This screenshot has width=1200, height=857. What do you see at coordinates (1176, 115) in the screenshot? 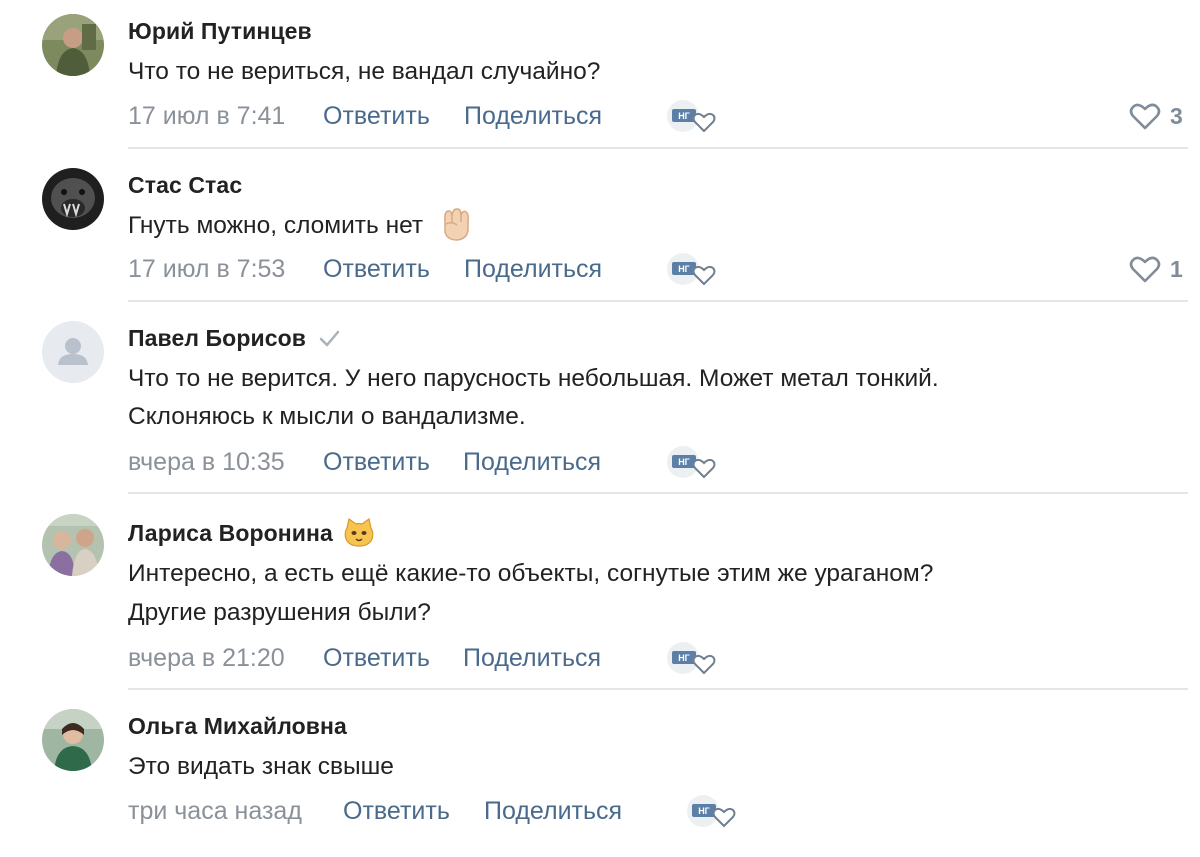
I see `like-count: 3` at bounding box center [1176, 115].